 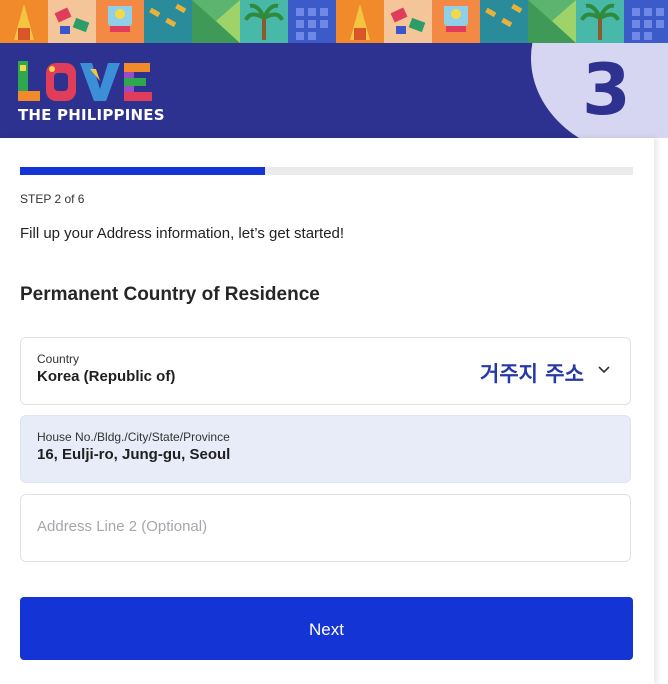 What do you see at coordinates (122, 526) in the screenshot?
I see `address-line-2-placeholder: Address Line 2 (Optional)` at bounding box center [122, 526].